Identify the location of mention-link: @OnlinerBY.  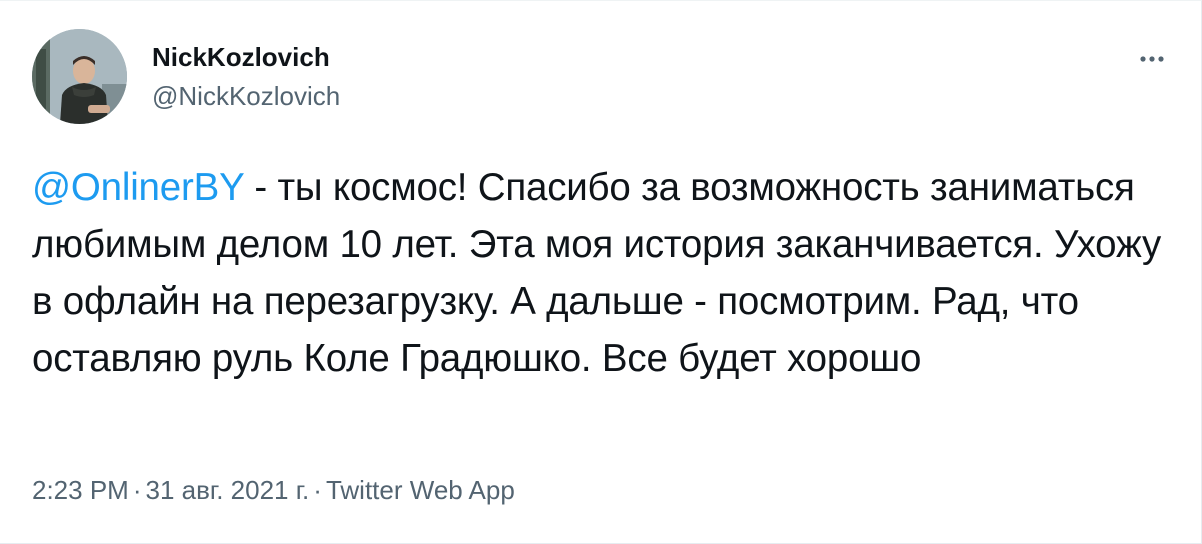
(138, 187).